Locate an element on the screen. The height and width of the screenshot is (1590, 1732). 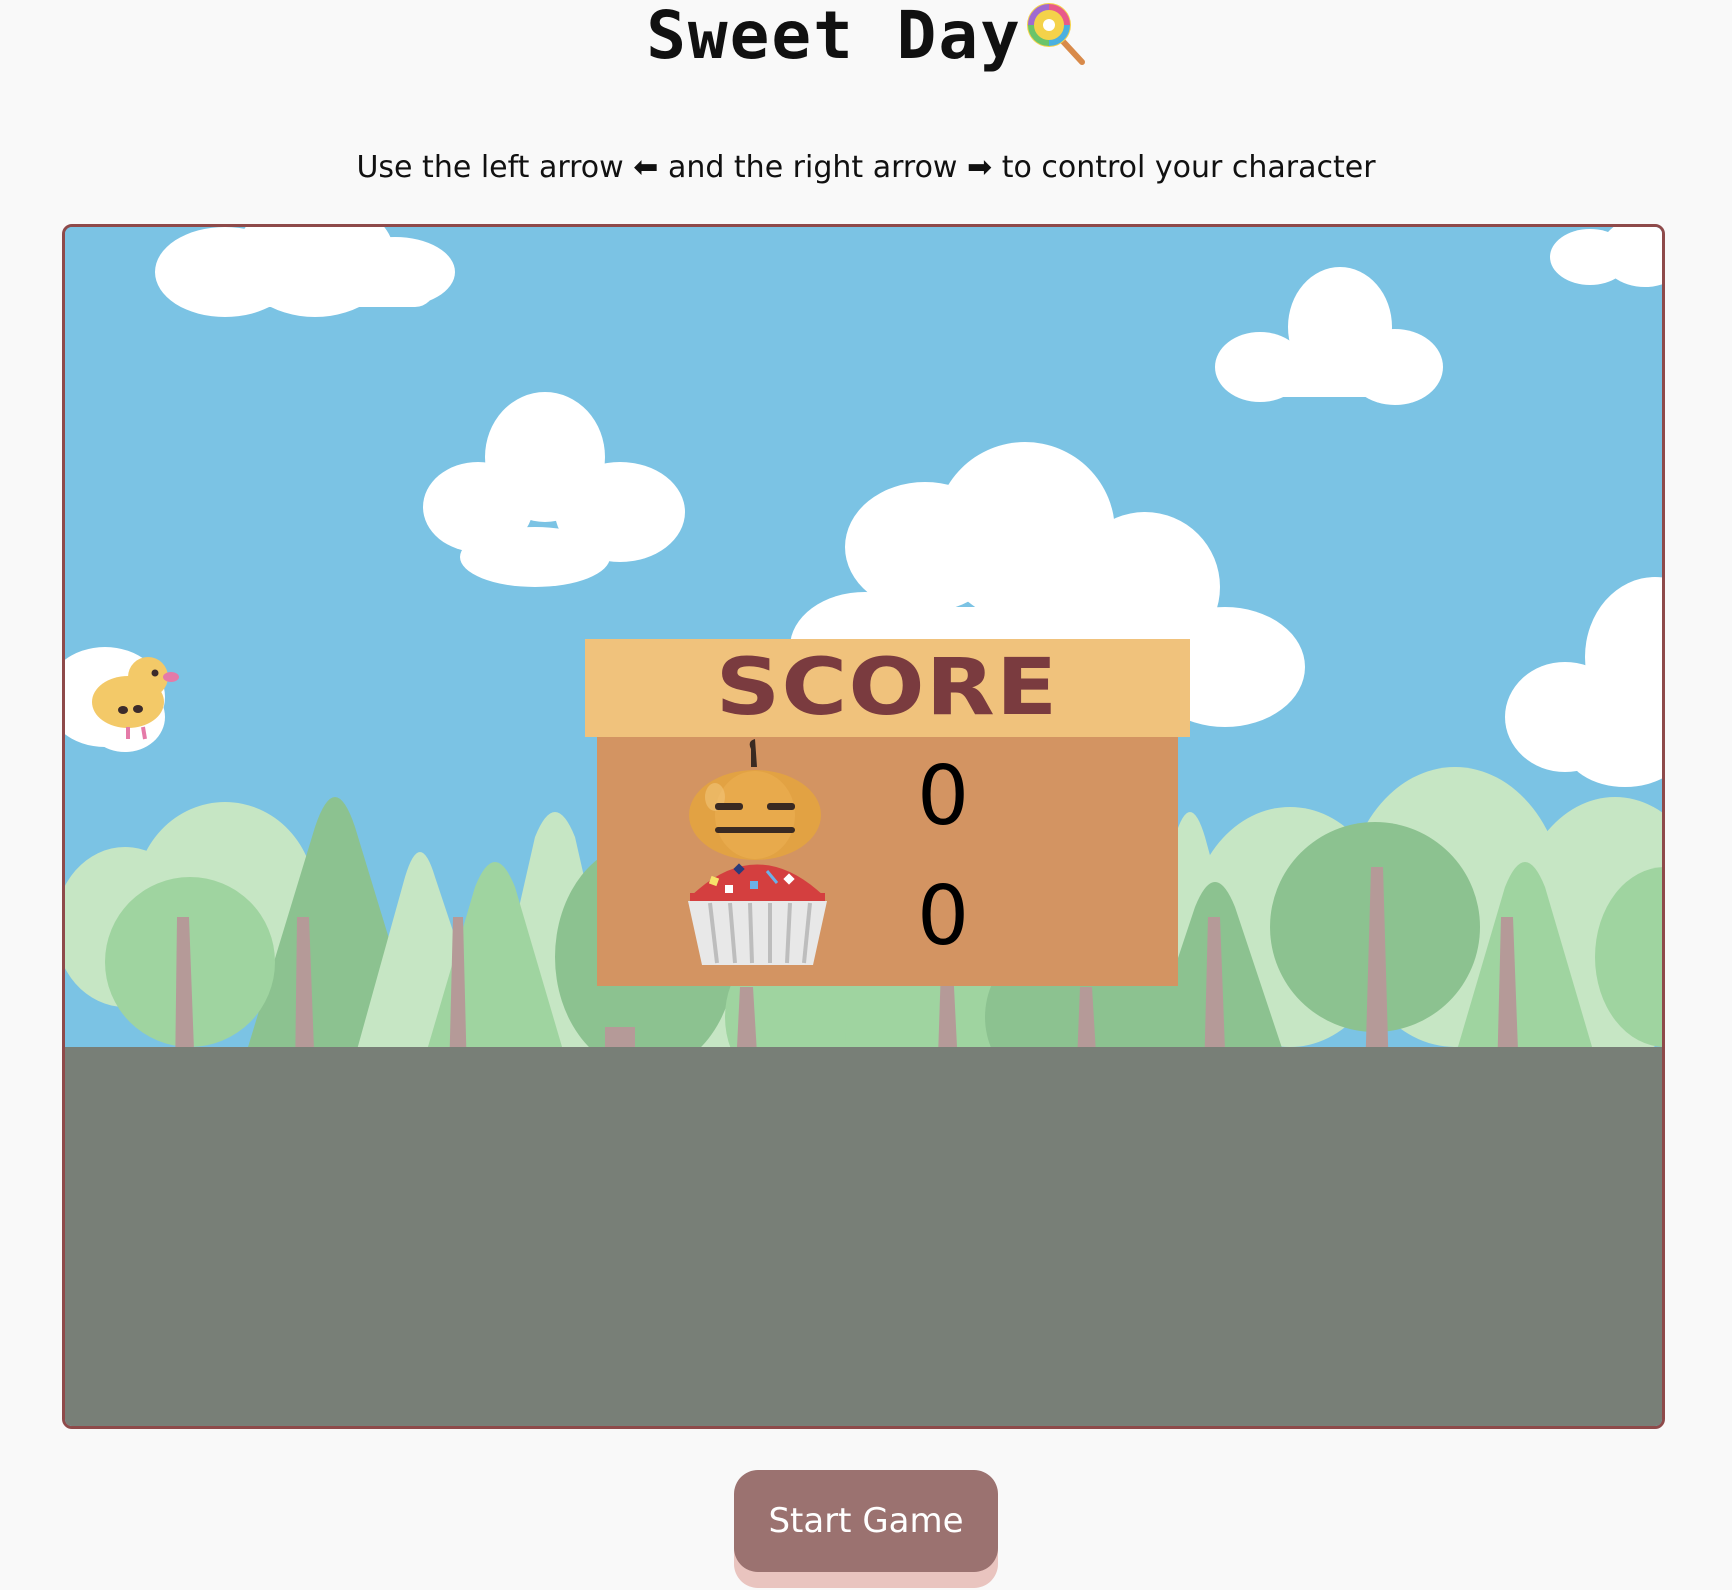
scoreboard: SCORE 0 0 is located at coordinates (887, 812).